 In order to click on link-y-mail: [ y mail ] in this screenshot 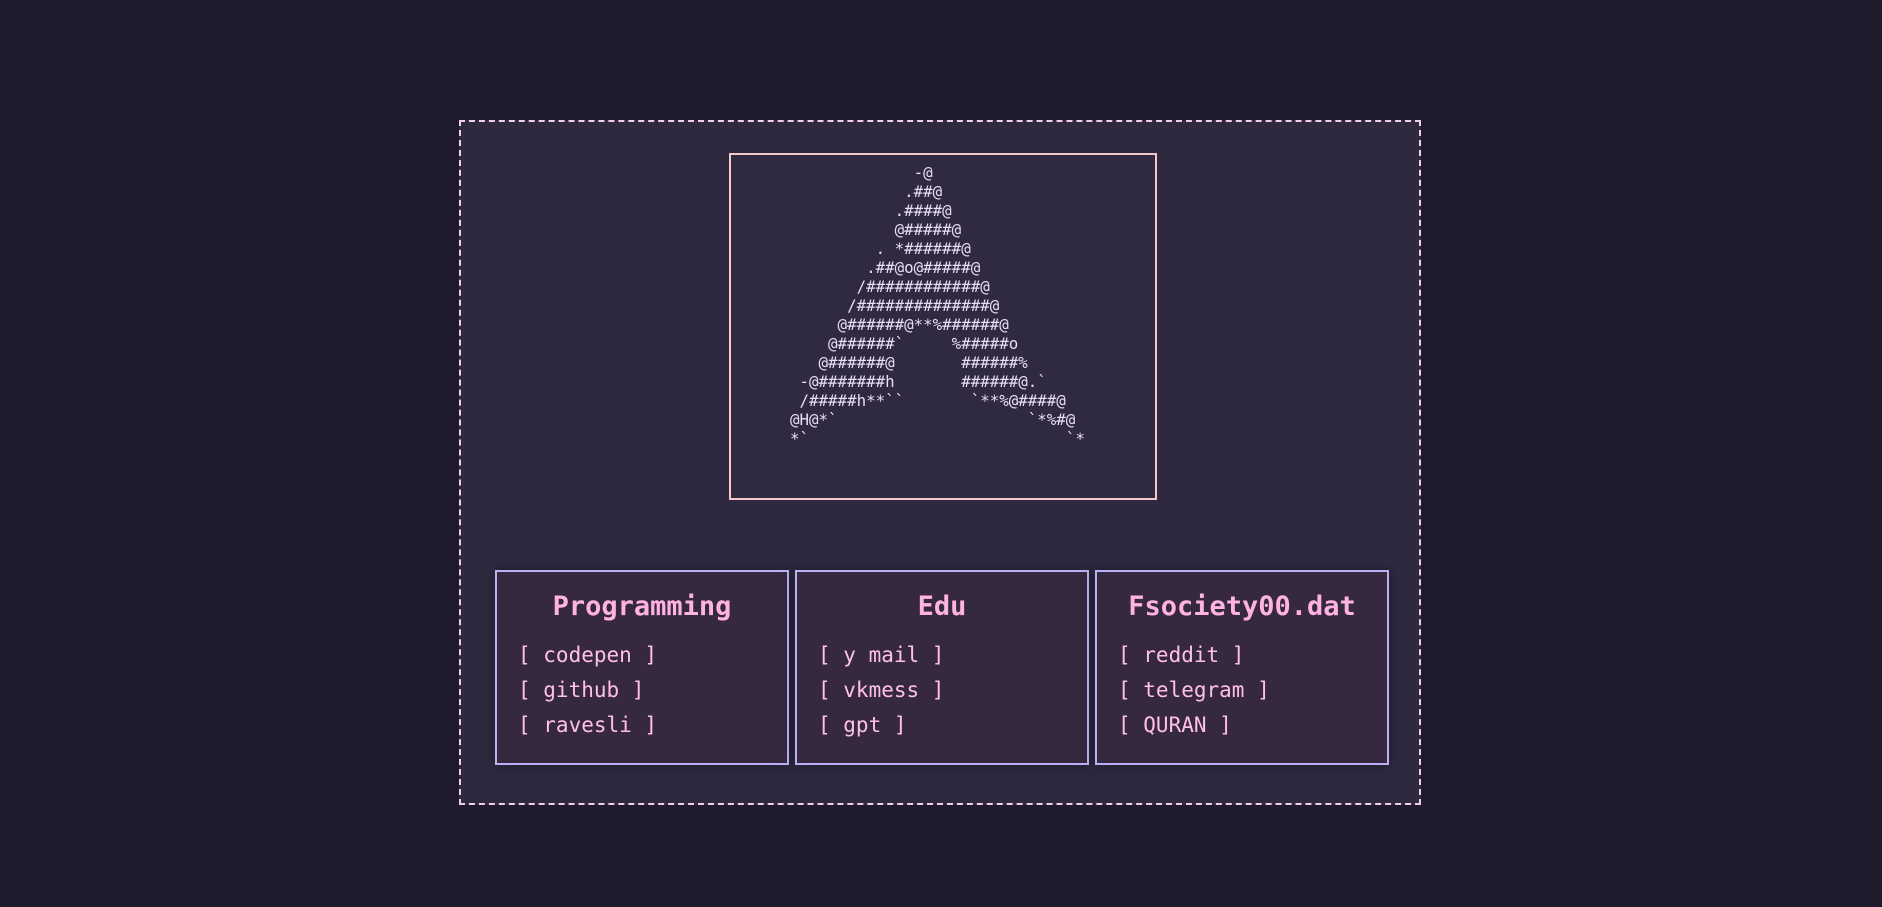, I will do `click(881, 655)`.